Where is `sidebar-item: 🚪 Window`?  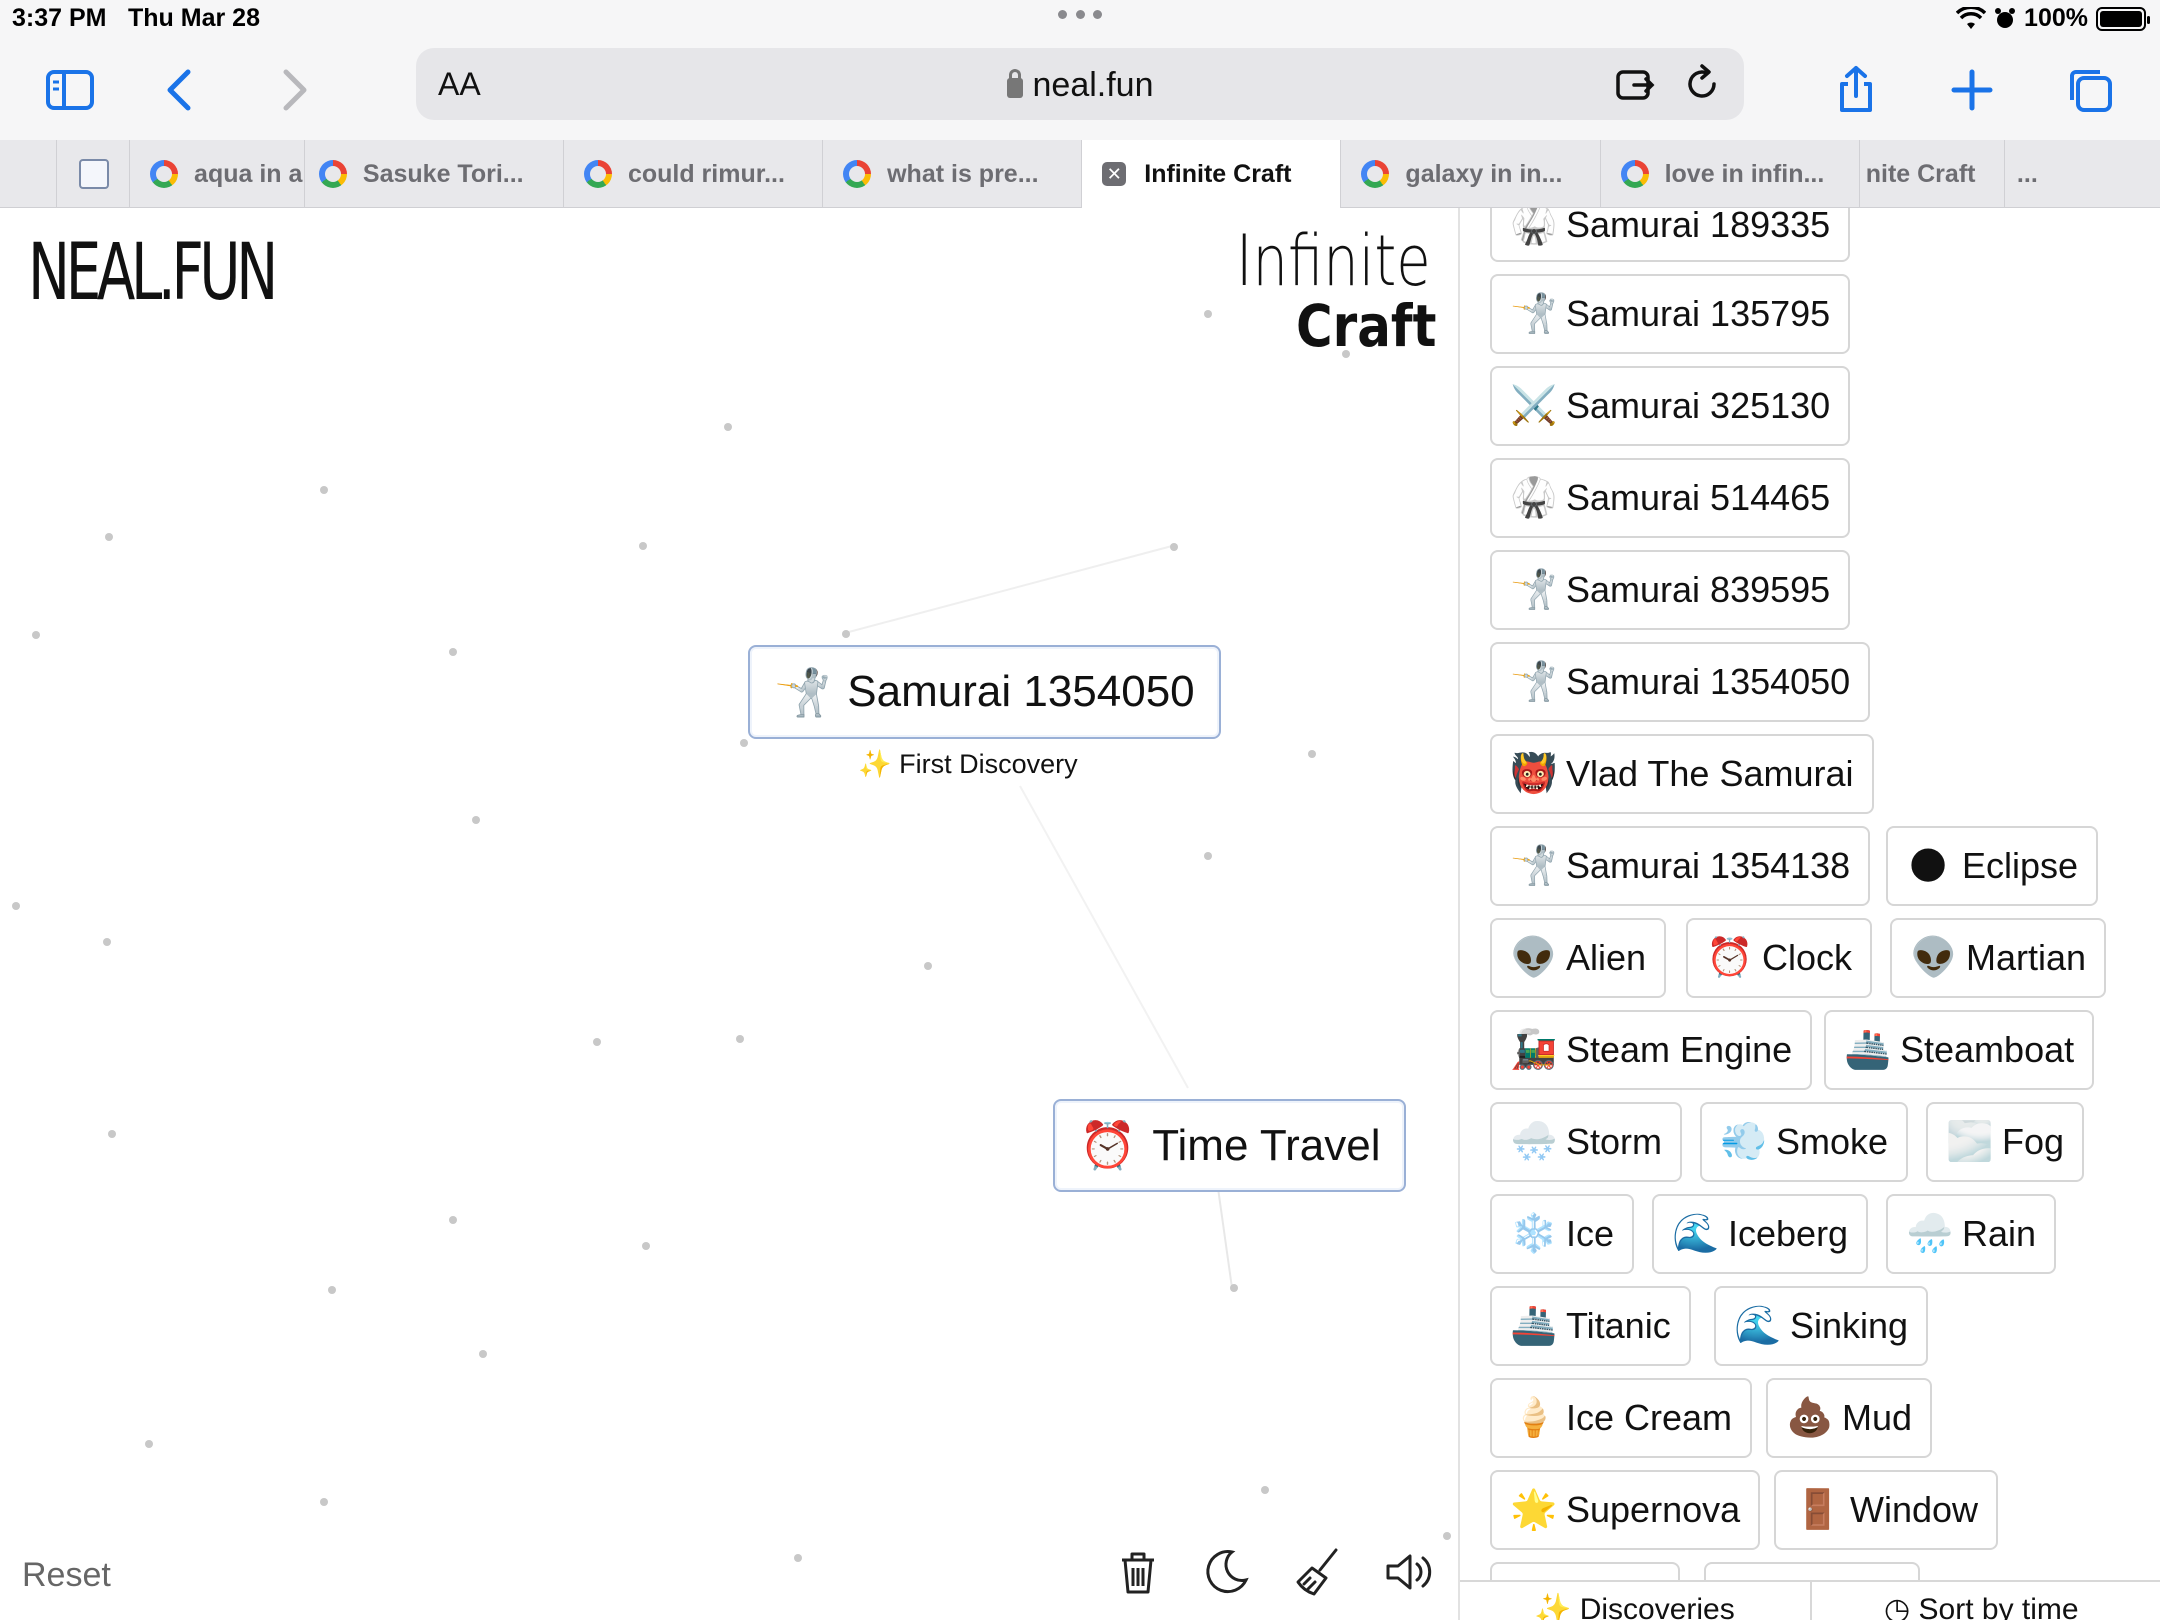 sidebar-item: 🚪 Window is located at coordinates (1886, 1510).